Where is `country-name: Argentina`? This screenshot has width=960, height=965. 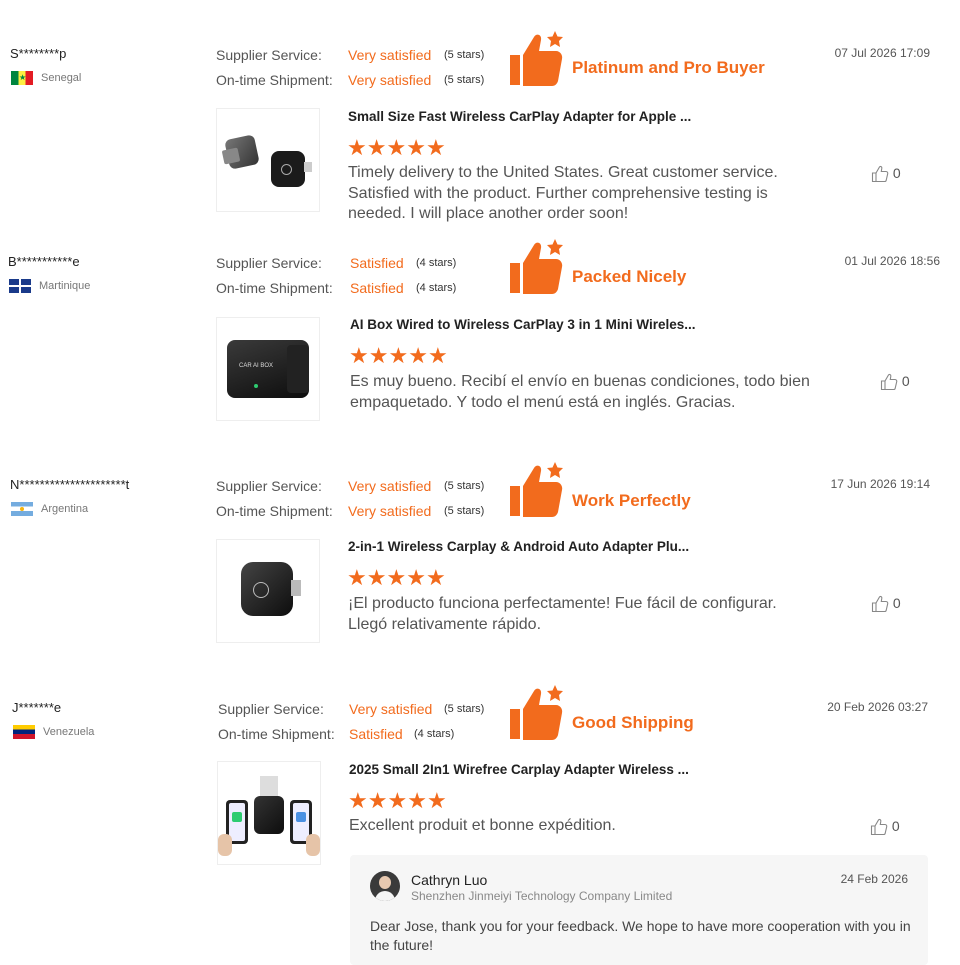 country-name: Argentina is located at coordinates (65, 508).